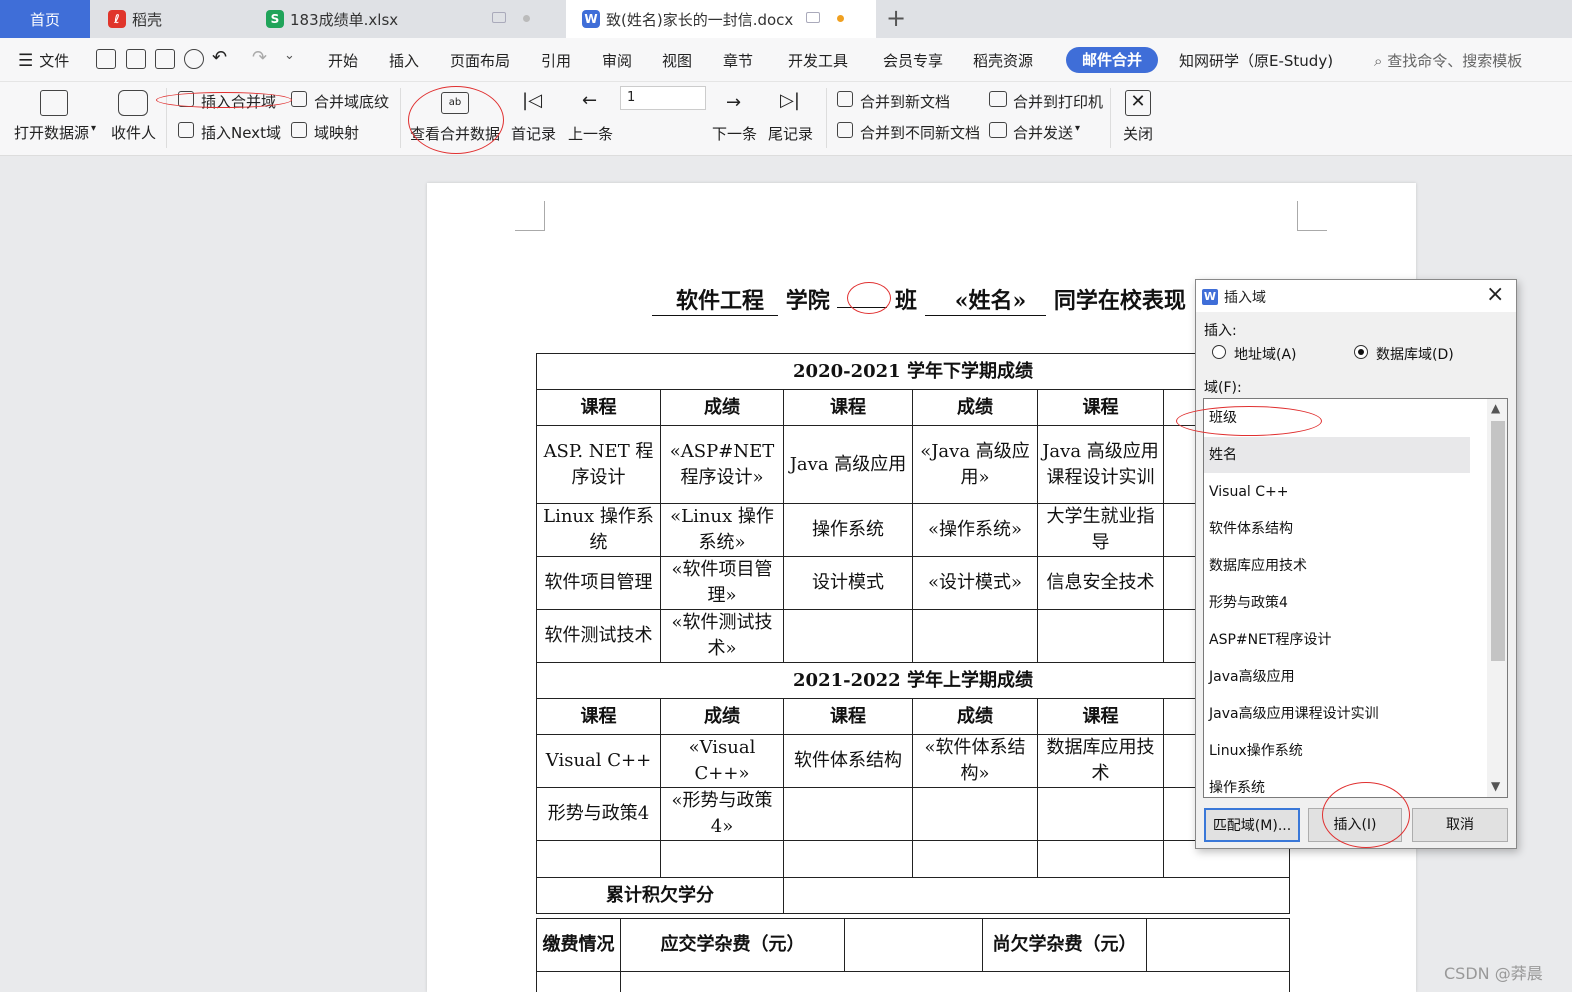 This screenshot has width=1572, height=992. What do you see at coordinates (738, 60) in the screenshot?
I see `menu-chapter: 章节` at bounding box center [738, 60].